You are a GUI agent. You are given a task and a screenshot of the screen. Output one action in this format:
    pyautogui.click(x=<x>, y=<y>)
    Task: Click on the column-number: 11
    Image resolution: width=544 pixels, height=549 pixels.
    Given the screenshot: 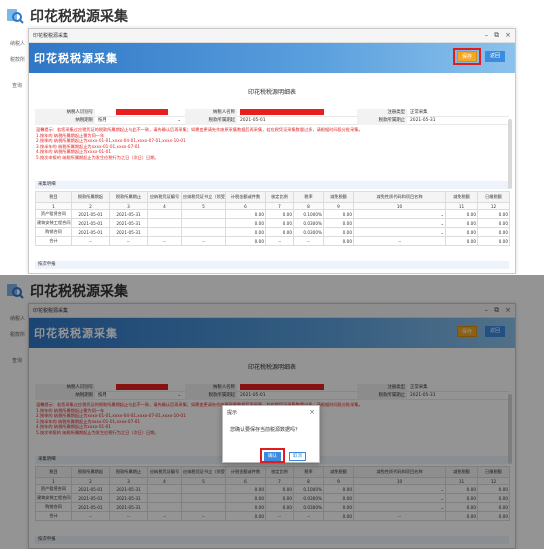 What is the action you would take?
    pyautogui.click(x=461, y=206)
    